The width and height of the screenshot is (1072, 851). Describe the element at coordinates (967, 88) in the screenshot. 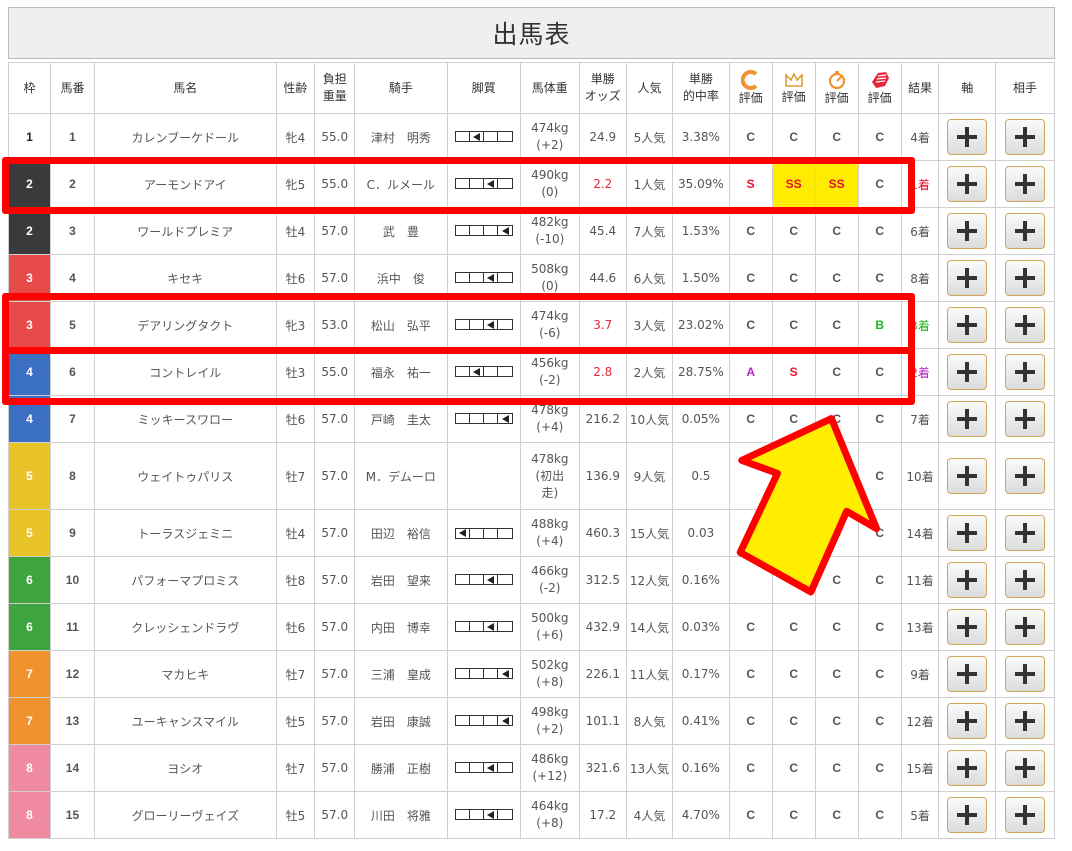

I see `header-axis: 軸` at that location.